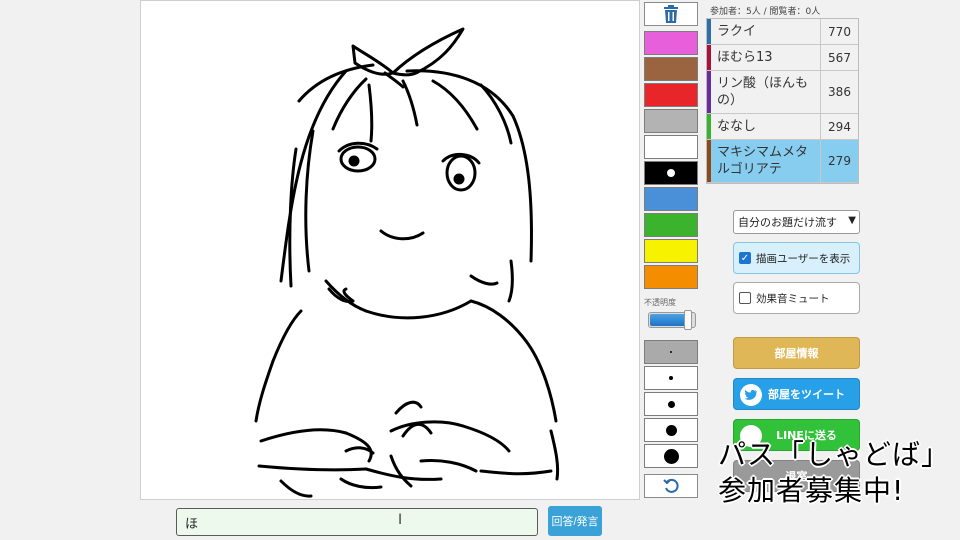 The width and height of the screenshot is (960, 540). I want to click on opacity-slider-handle, so click(688, 320).